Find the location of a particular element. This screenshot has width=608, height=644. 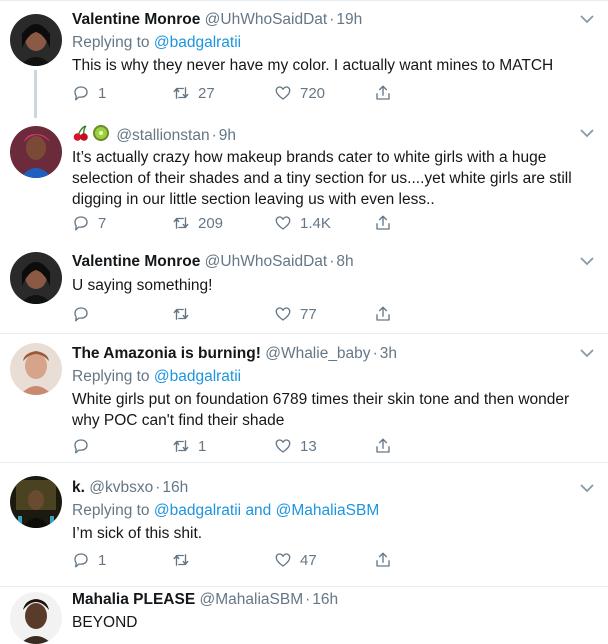

tweet-text: BEYOND is located at coordinates (105, 622).